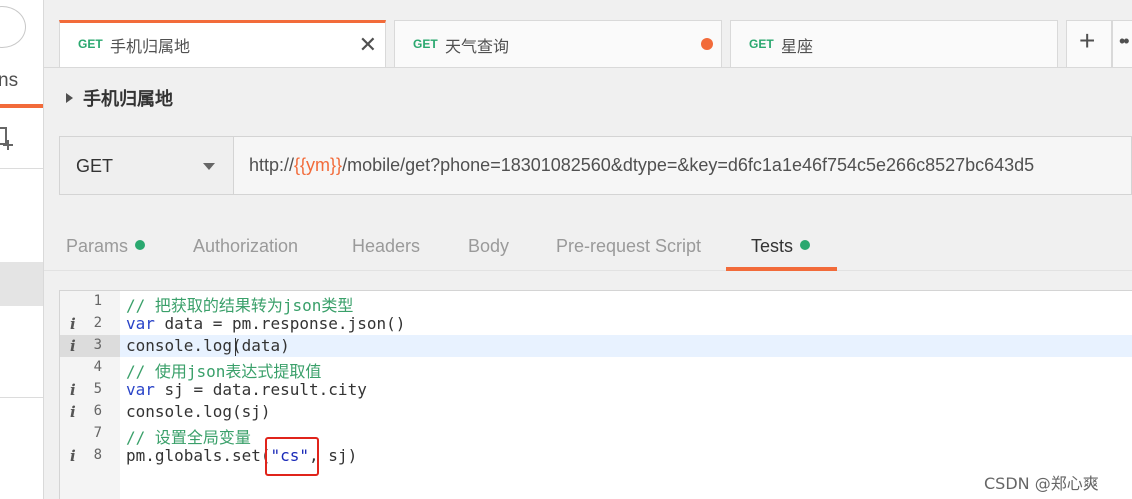 The width and height of the screenshot is (1132, 499). I want to click on chevron-down-icon, so click(209, 166).